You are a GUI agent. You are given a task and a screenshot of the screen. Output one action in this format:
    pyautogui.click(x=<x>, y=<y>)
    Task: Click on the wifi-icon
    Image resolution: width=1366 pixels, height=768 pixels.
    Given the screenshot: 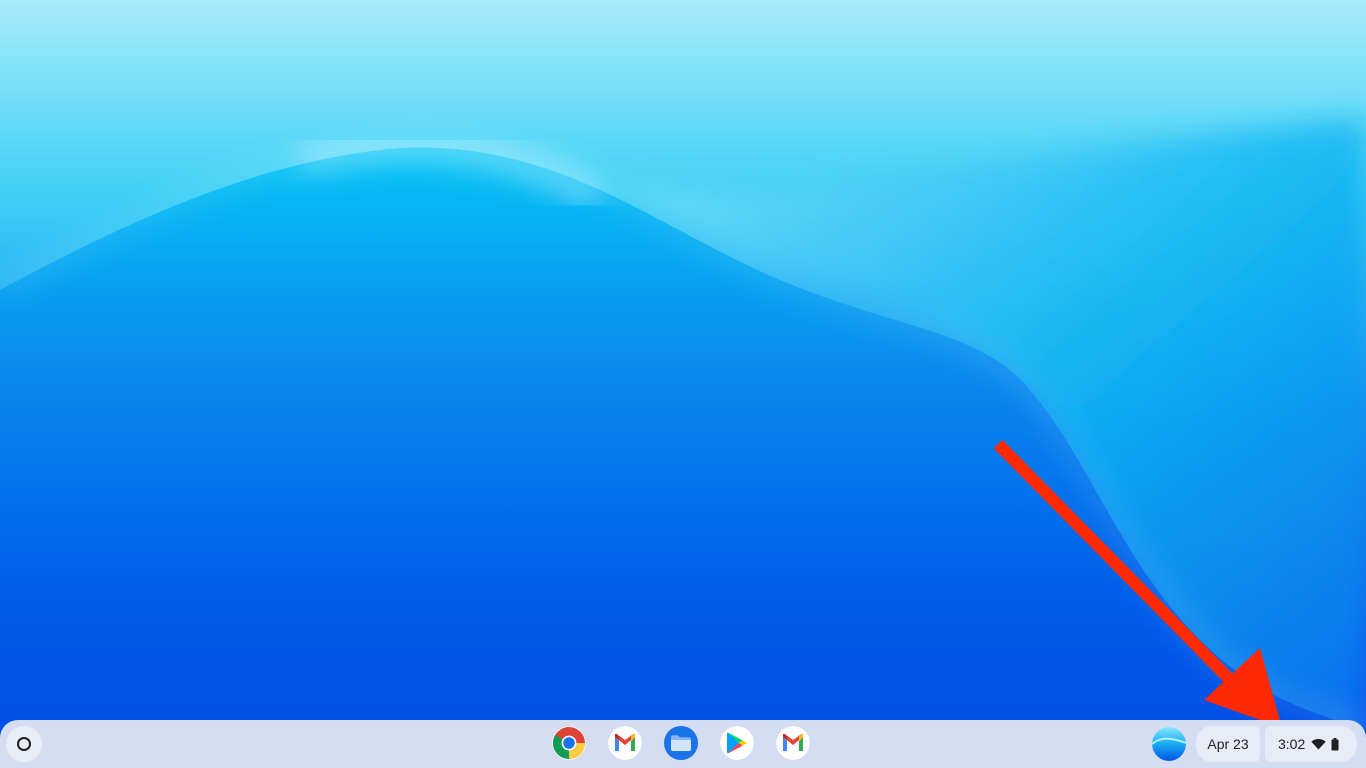 What is the action you would take?
    pyautogui.click(x=1318, y=744)
    